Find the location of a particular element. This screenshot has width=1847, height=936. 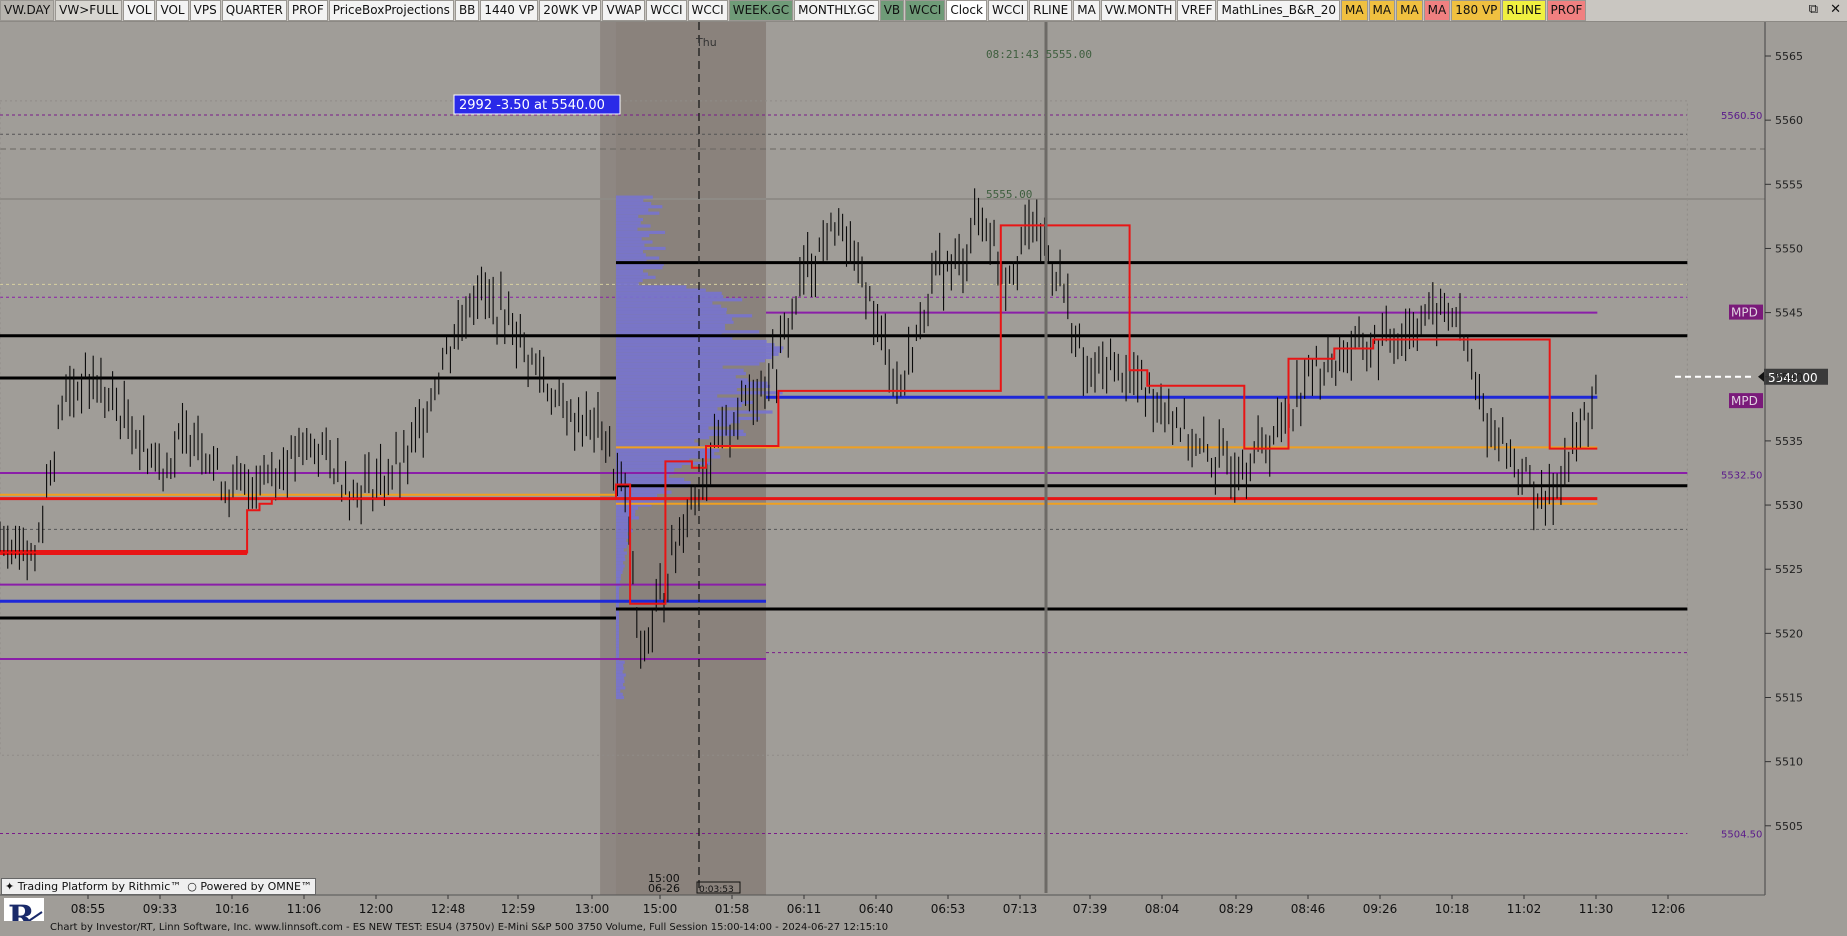

toolbar-button-19: WCCI is located at coordinates (1008, 10).